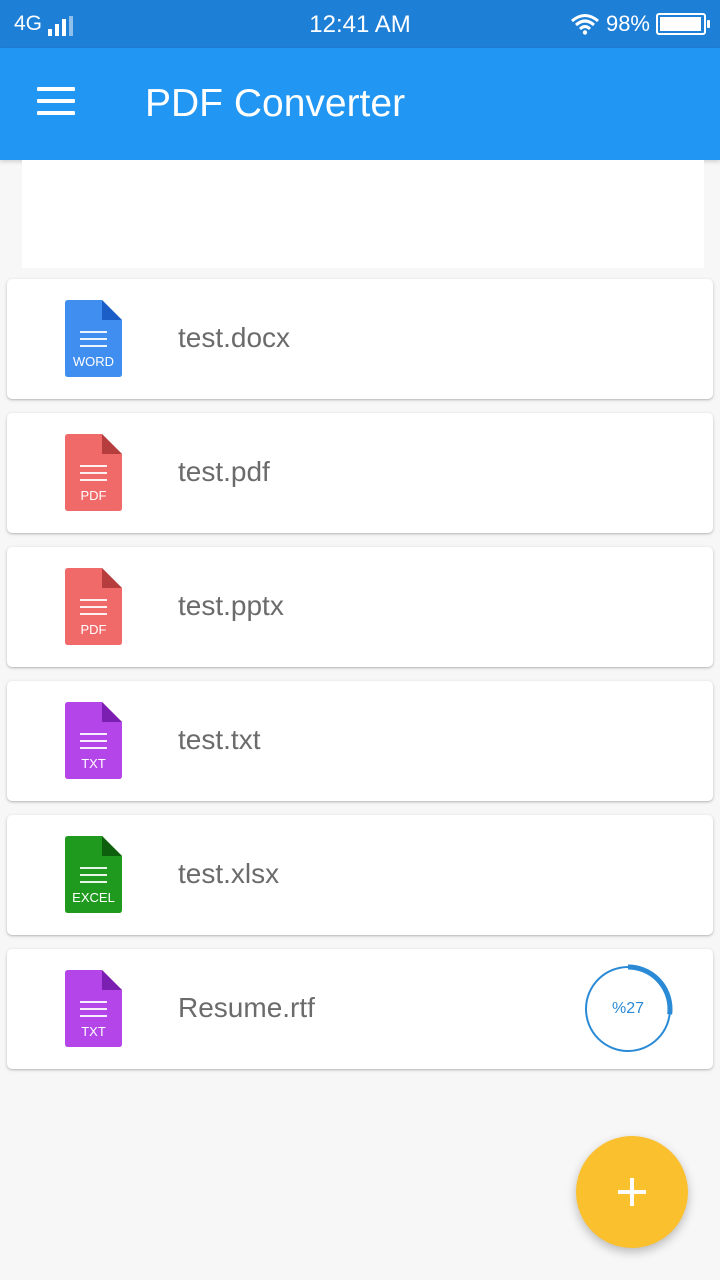  I want to click on file-card: PDF test.pdf, so click(360, 473).